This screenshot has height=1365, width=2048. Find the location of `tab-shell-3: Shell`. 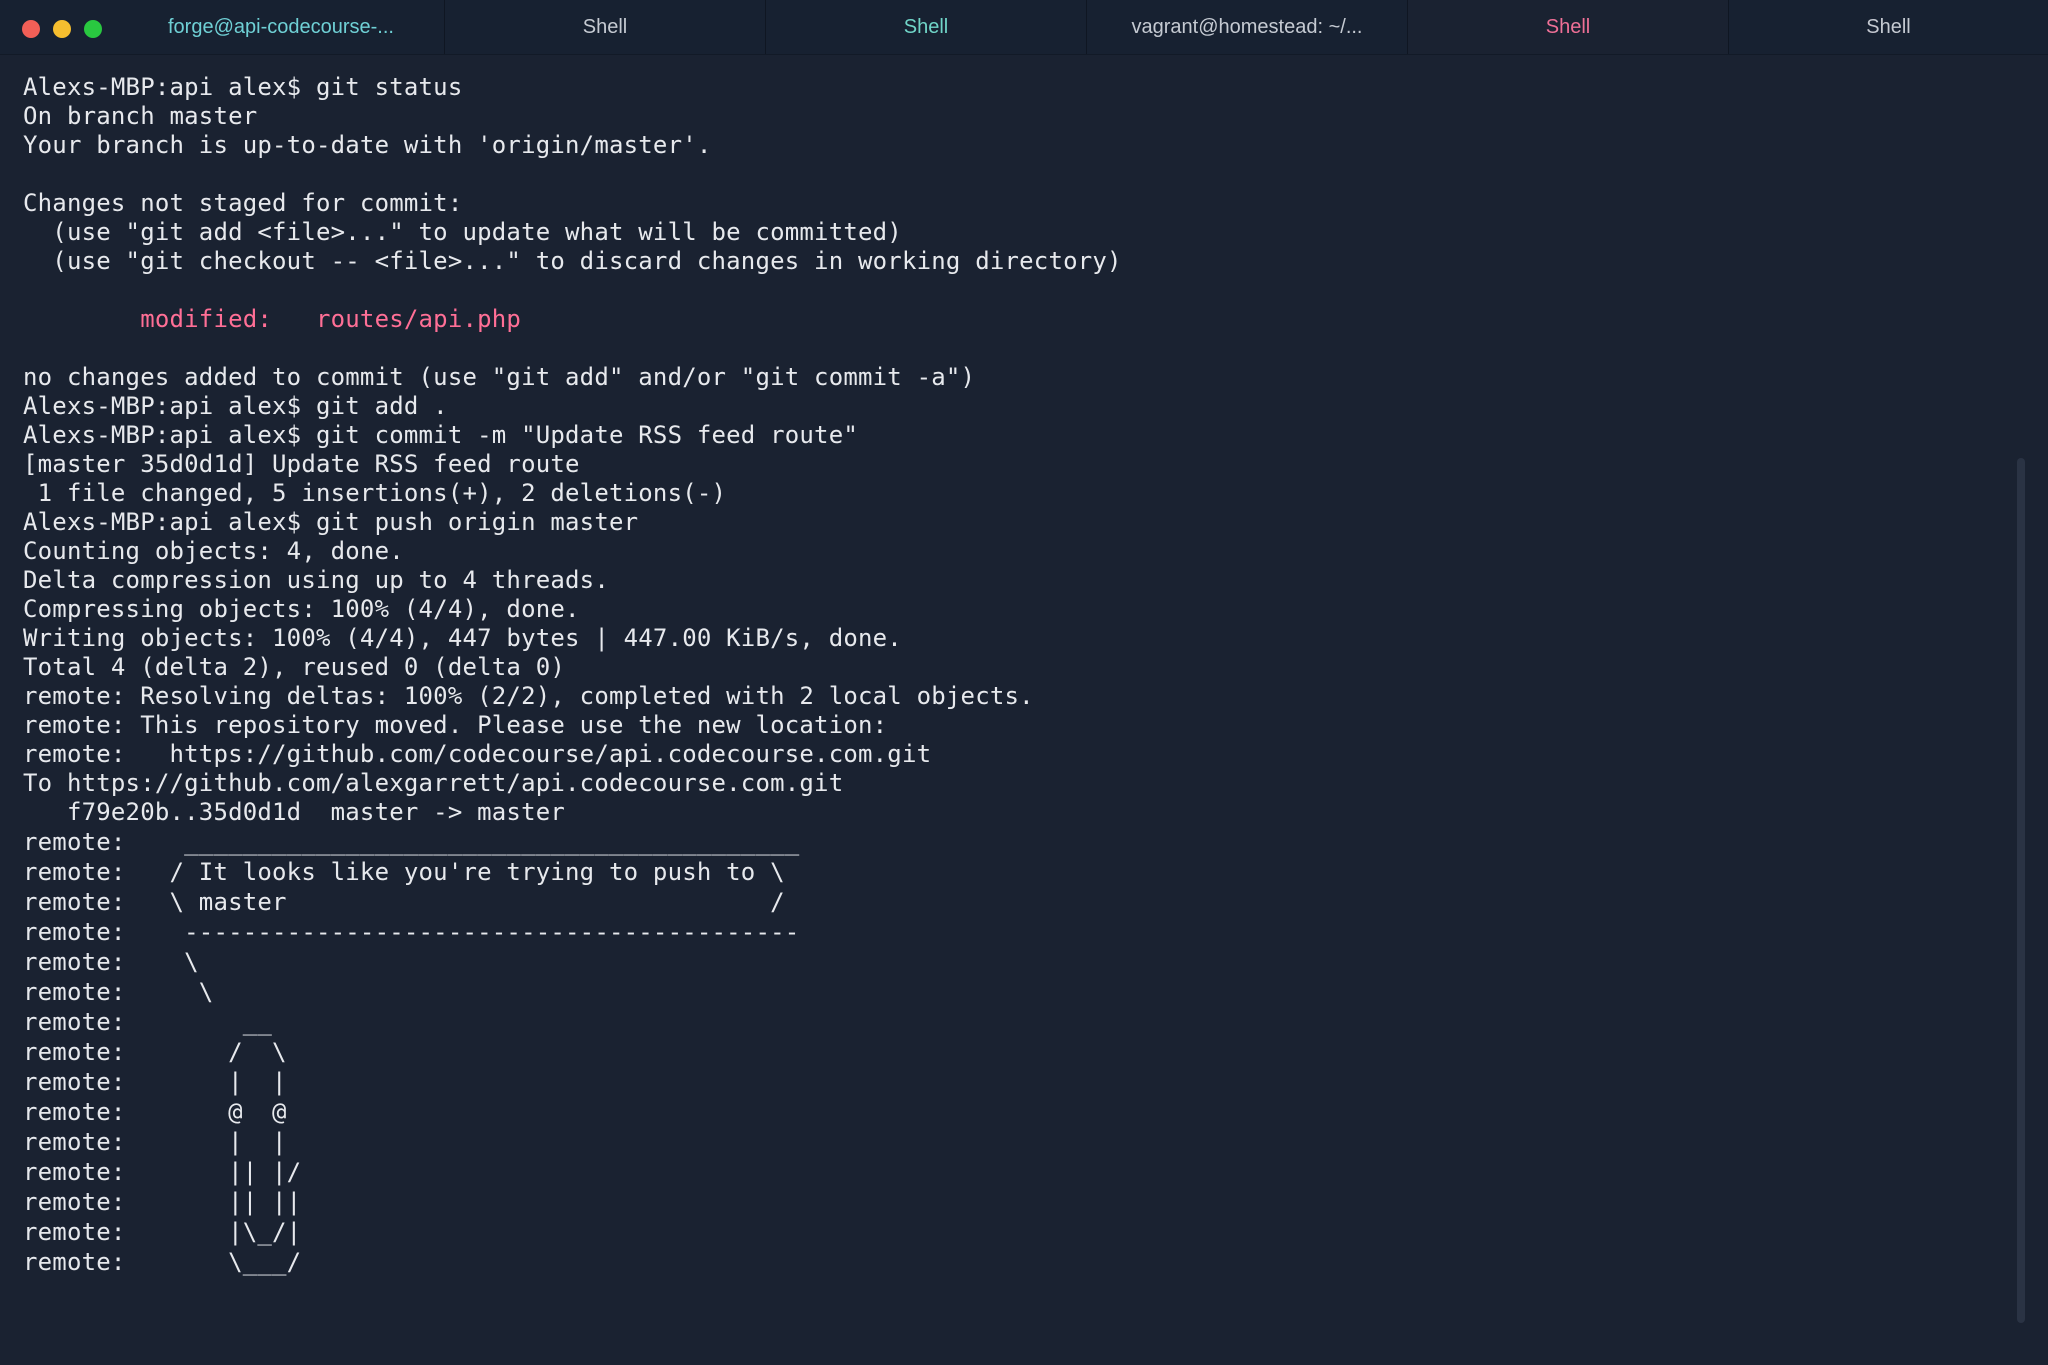

tab-shell-3: Shell is located at coordinates (1888, 27).